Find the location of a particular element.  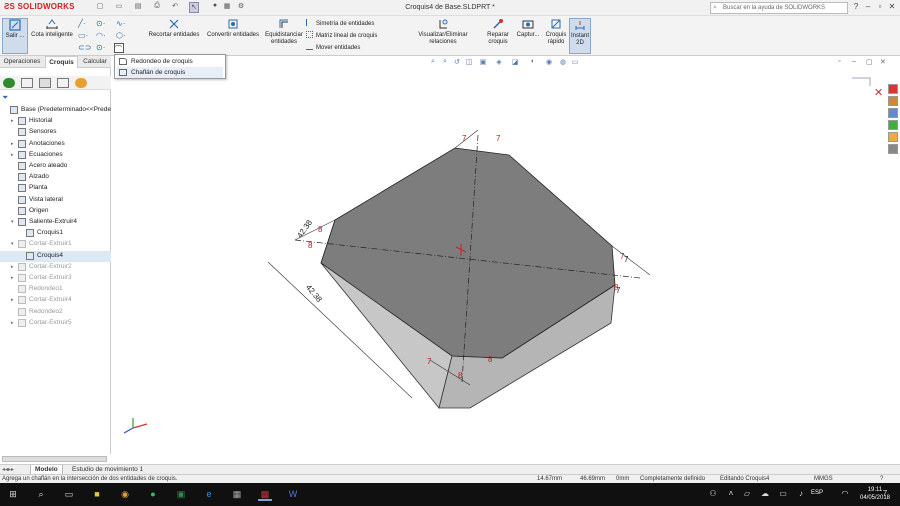

point-icon: ⊙· is located at coordinates (100, 47).